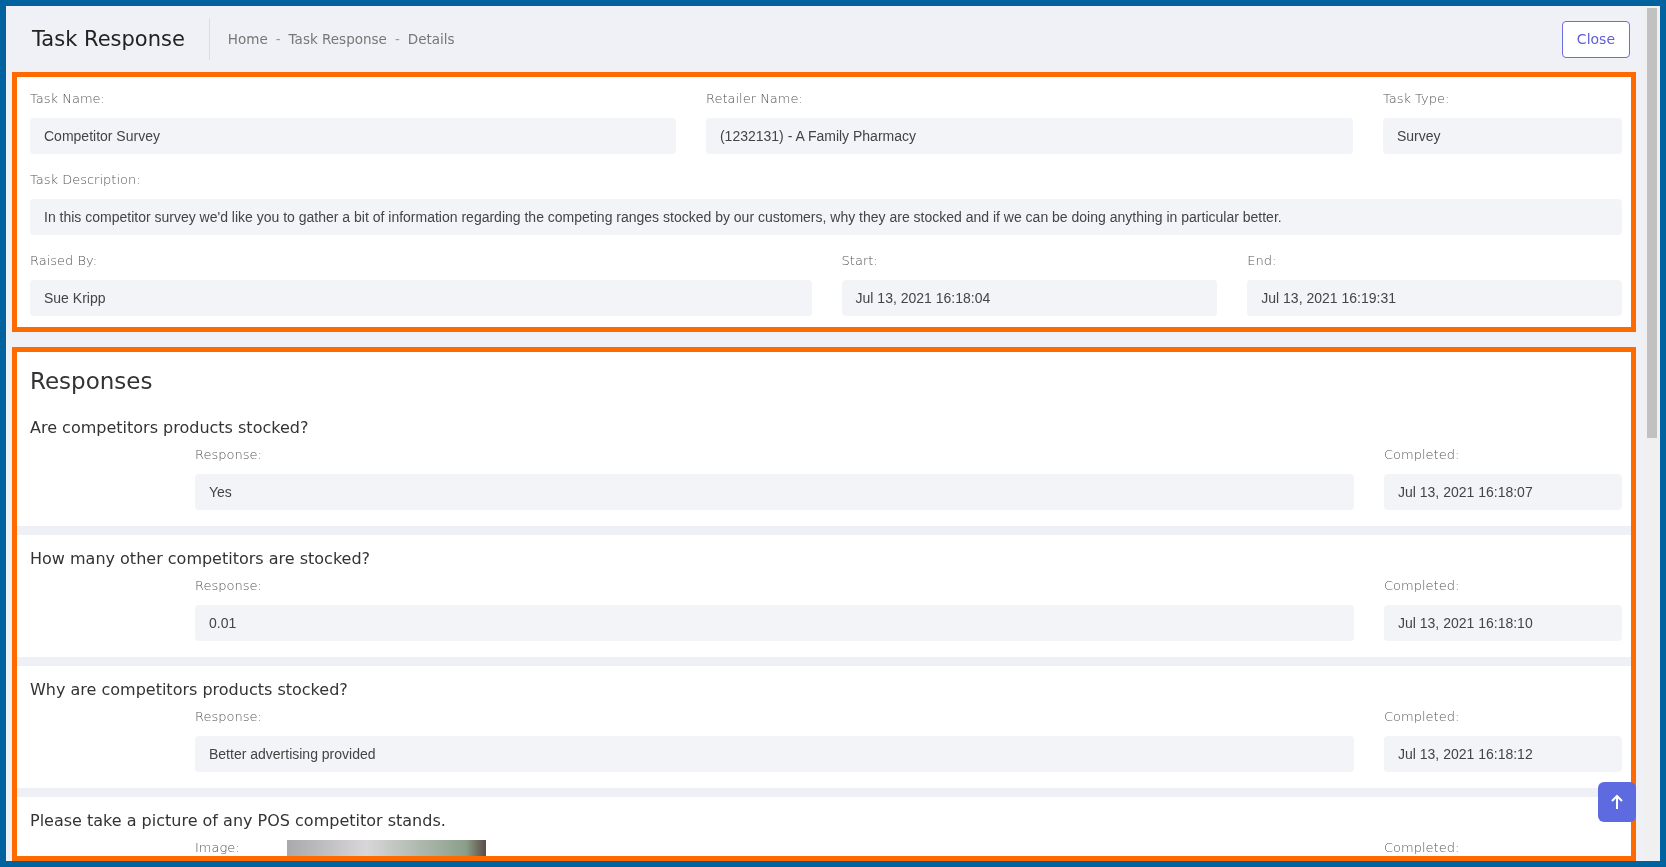 The image size is (1666, 867). I want to click on readonly-field: Jul 13, 2021 16:19:31, so click(1434, 298).